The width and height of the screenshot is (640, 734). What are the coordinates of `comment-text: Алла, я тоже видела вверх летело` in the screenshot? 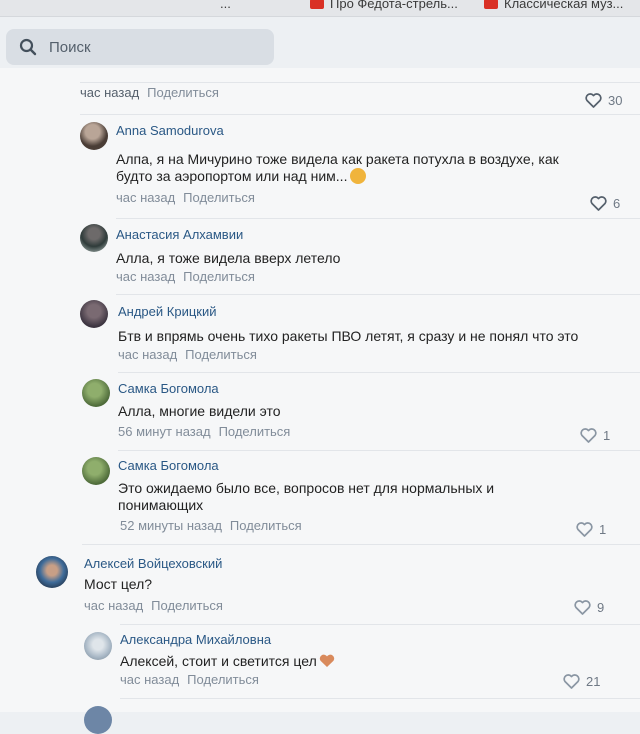 It's located at (228, 258).